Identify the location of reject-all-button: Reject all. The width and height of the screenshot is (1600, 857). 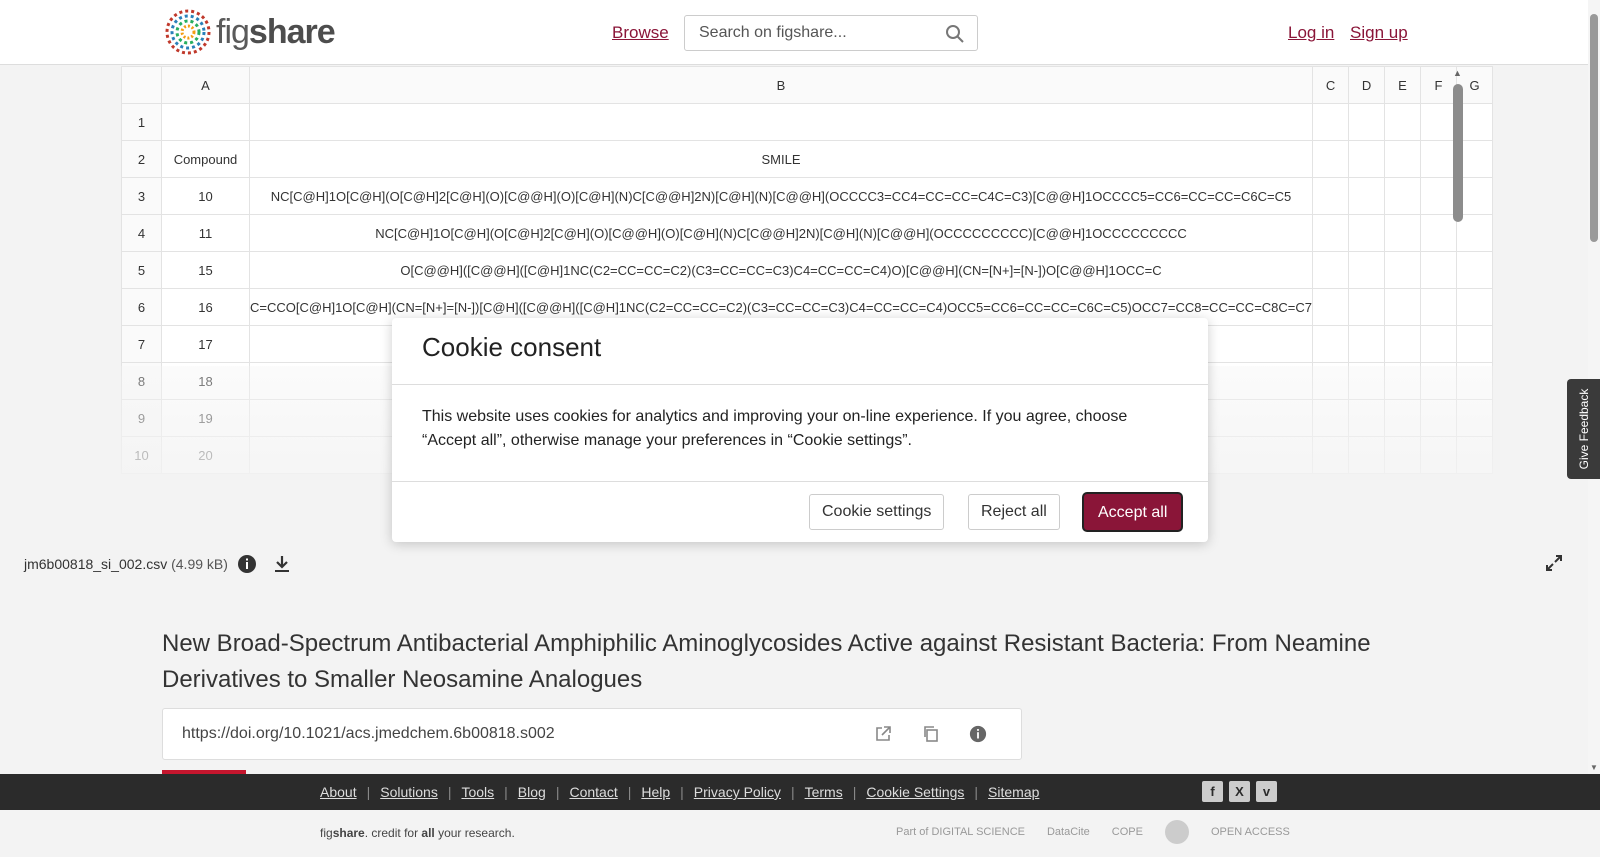
(1014, 512).